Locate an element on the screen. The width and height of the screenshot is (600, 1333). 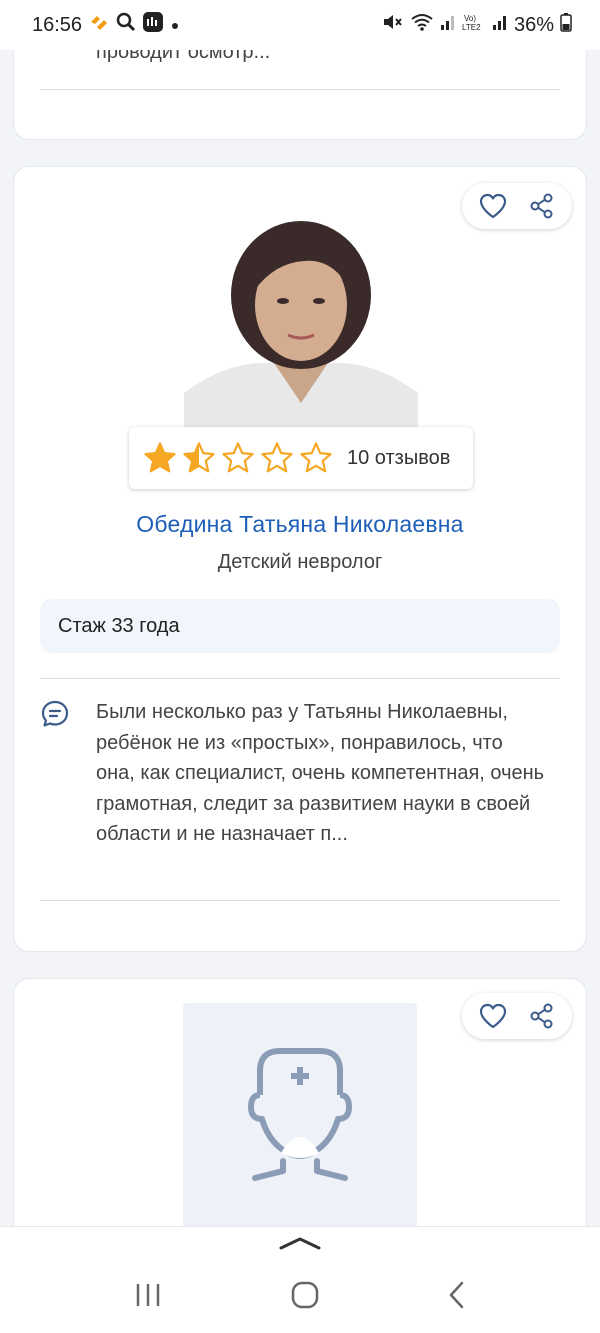
recents-button is located at coordinates (148, 1297).